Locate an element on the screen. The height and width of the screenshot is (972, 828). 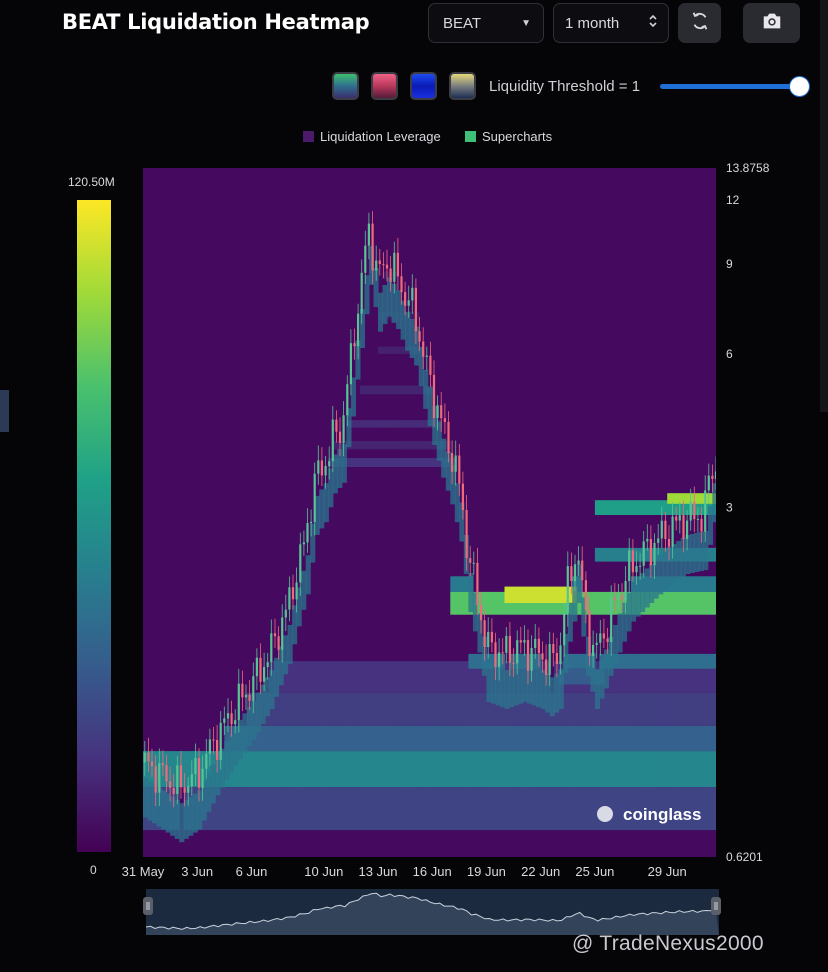
timeframe-select: 1 month is located at coordinates (611, 23).